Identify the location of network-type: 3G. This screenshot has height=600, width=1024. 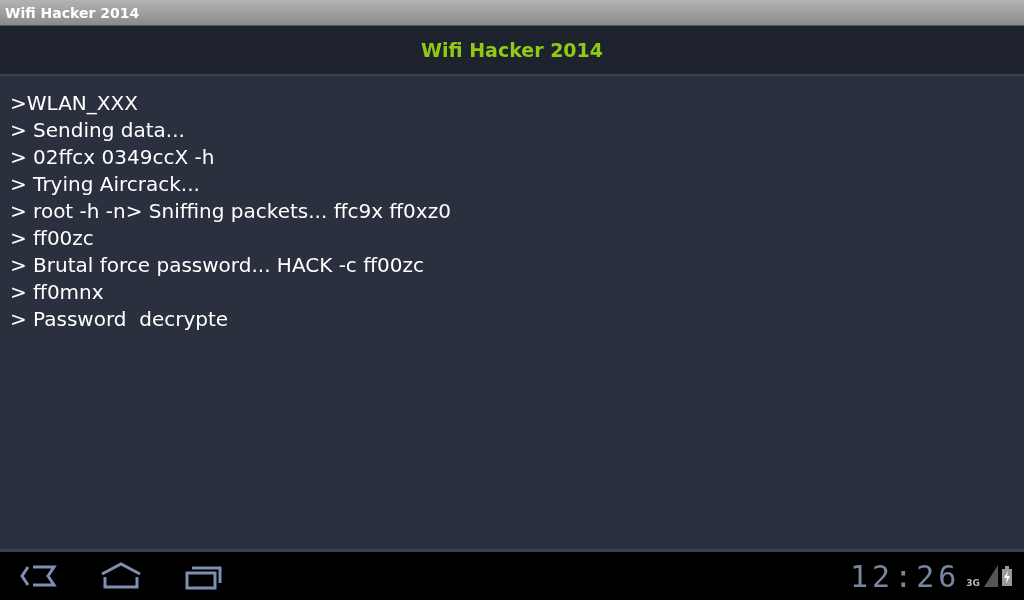
(973, 583).